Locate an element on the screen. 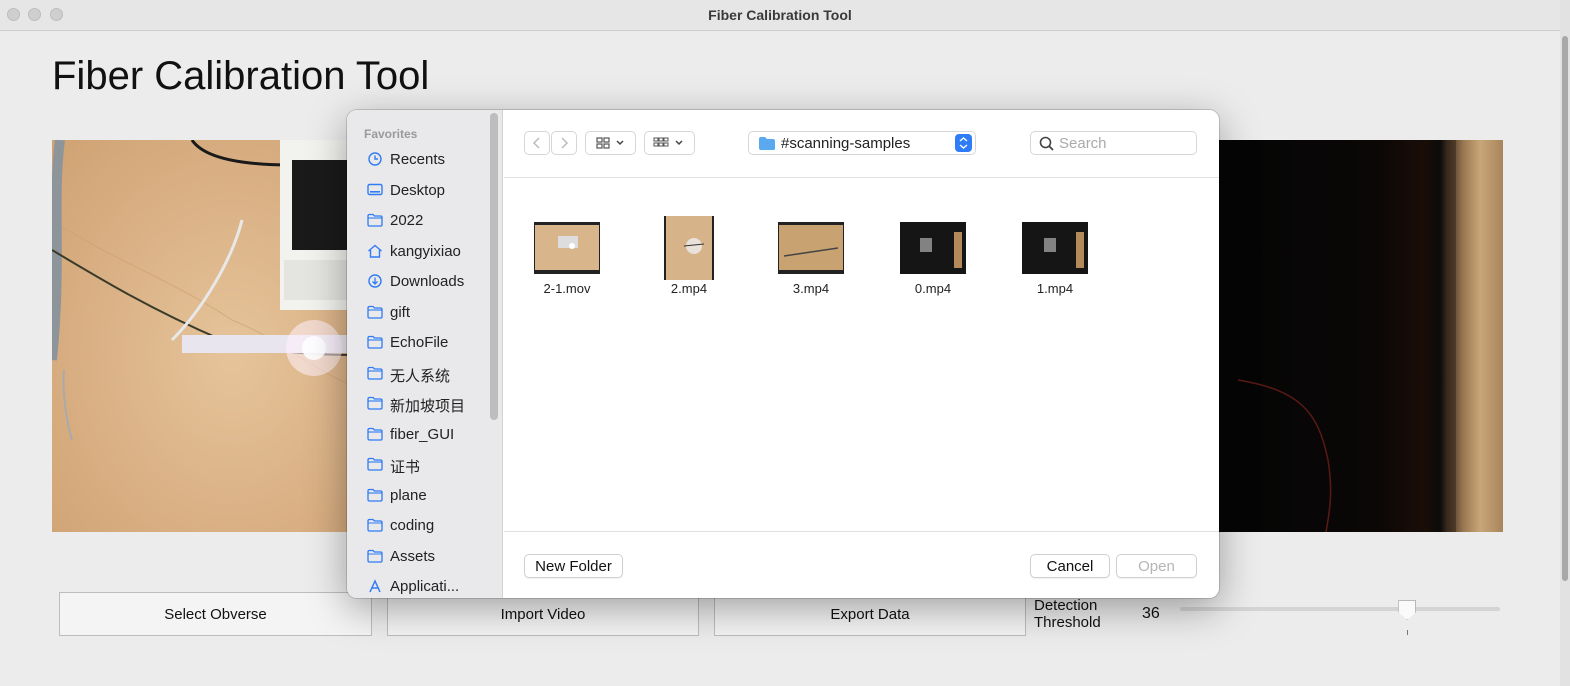 Image resolution: width=1570 pixels, height=686 pixels. location-select: #scanning-samples is located at coordinates (862, 143).